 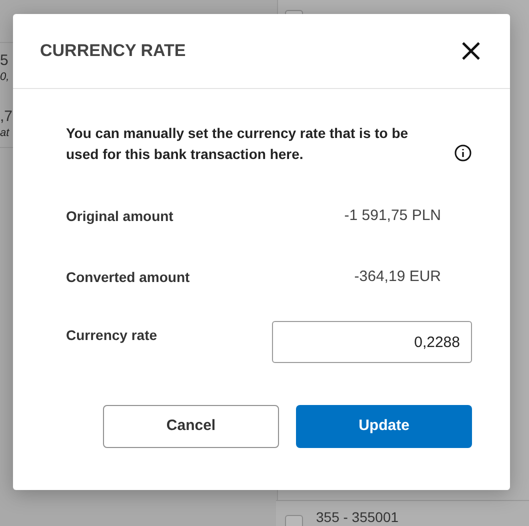 I want to click on field-label: Original amount, so click(x=120, y=216).